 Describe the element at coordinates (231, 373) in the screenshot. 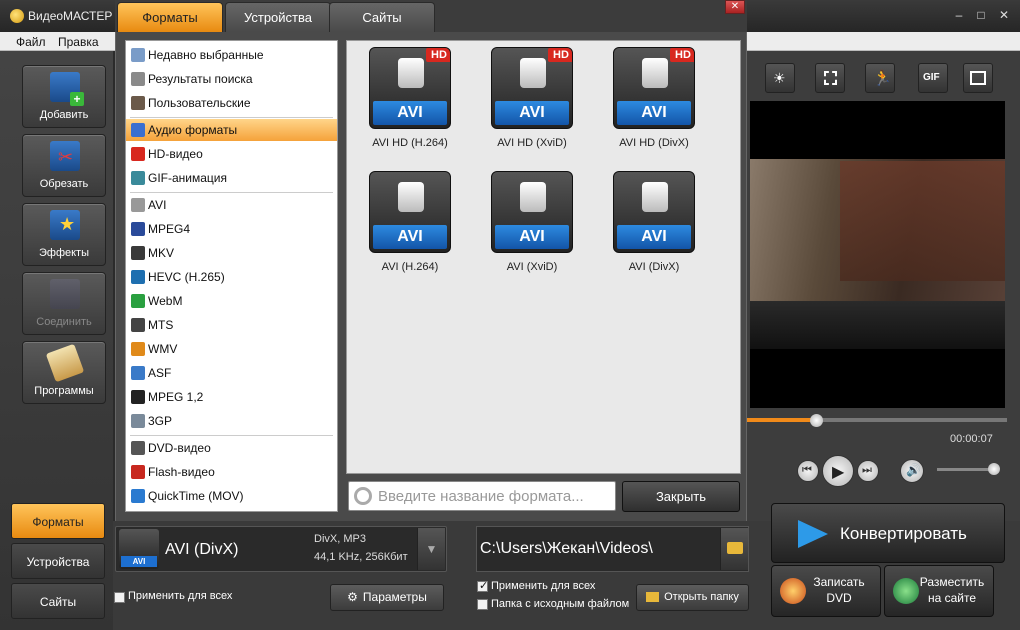

I see `category-item: ASF` at that location.